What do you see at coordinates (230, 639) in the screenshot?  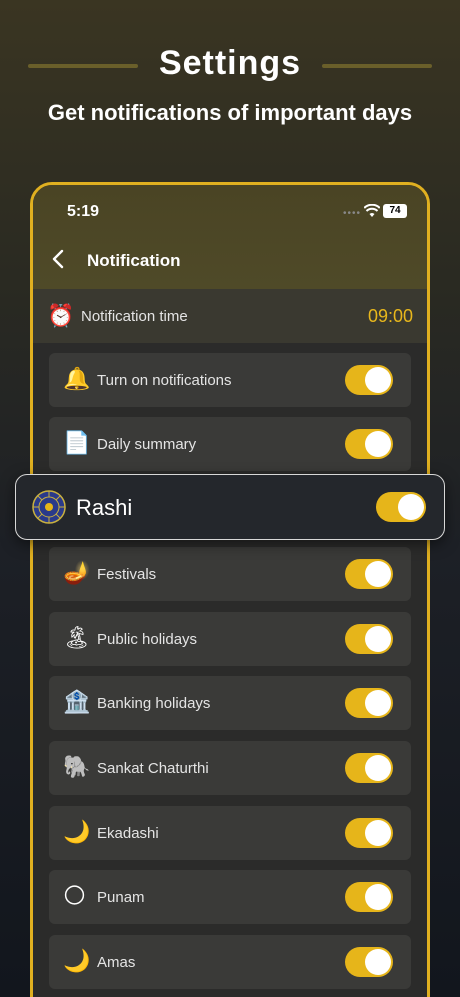 I see `row-public-holidays: 🏝 Public holidays` at bounding box center [230, 639].